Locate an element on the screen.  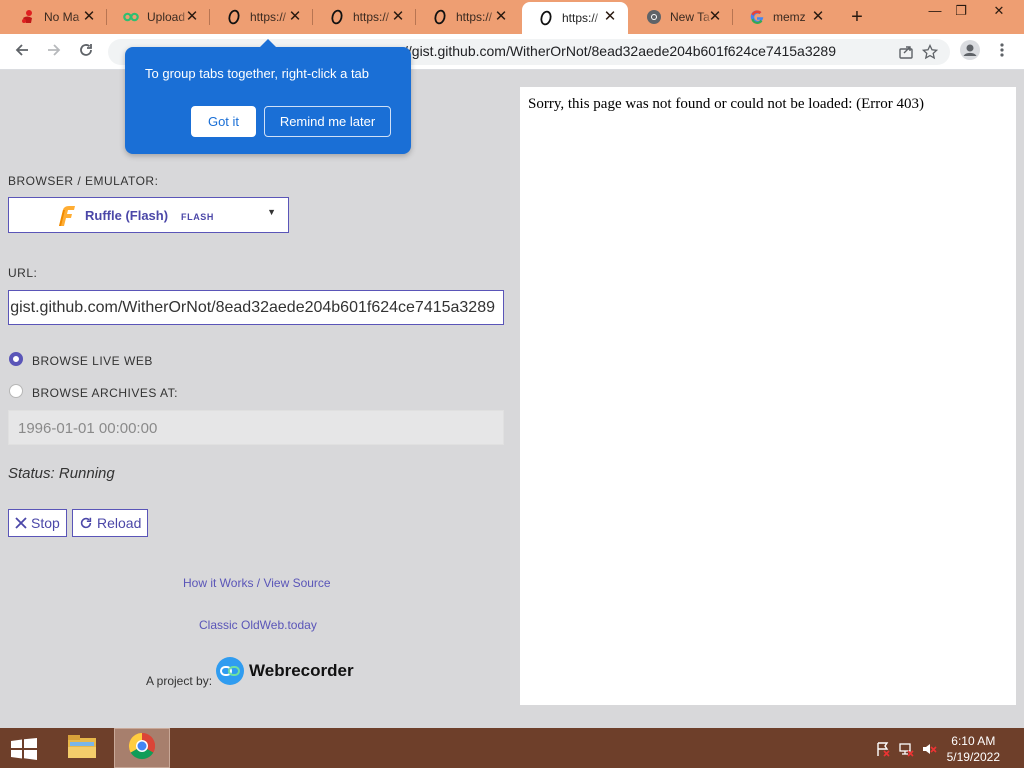
windows-logo-icon is located at coordinates (24, 751).